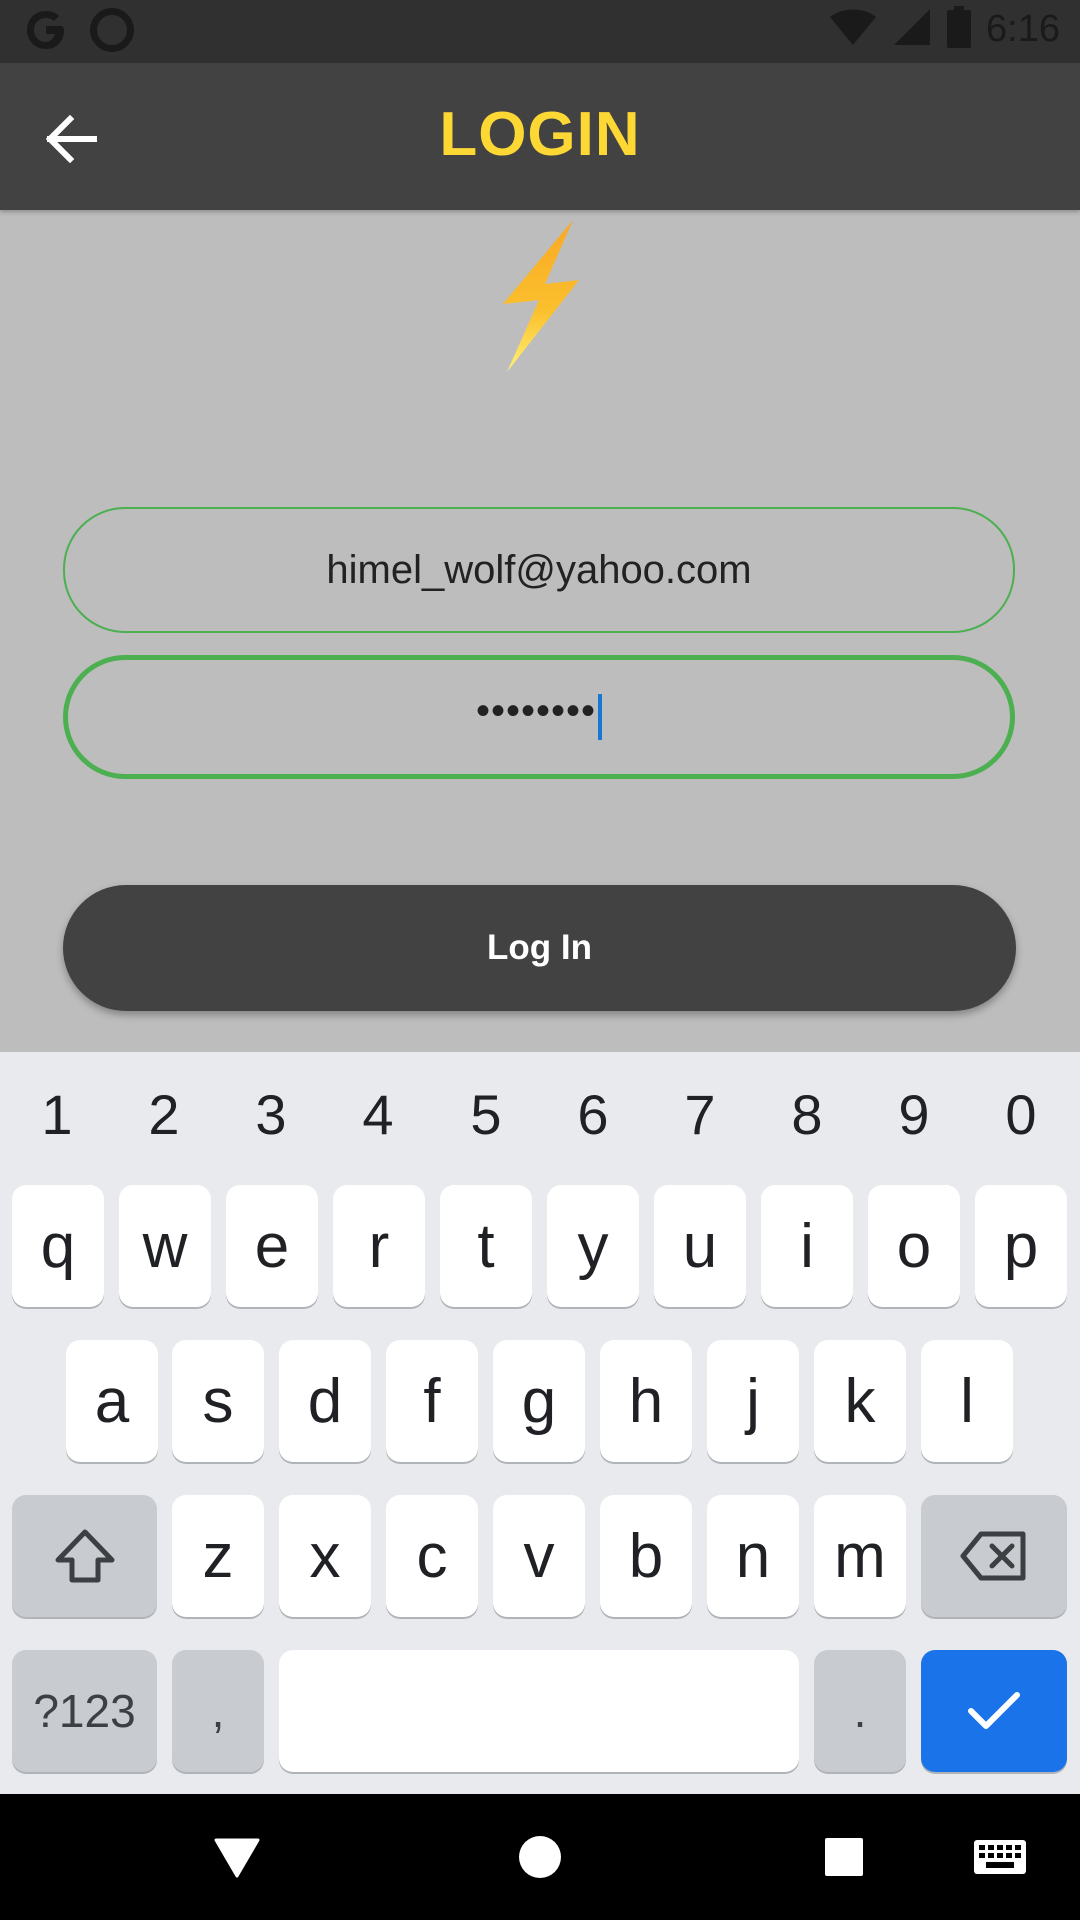  What do you see at coordinates (539, 1556) in the screenshot?
I see `key-v: v` at bounding box center [539, 1556].